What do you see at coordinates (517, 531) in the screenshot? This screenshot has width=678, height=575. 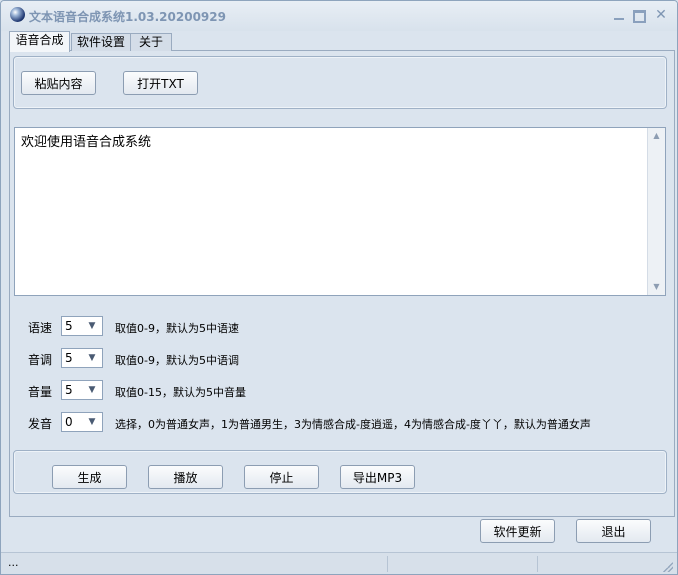 I see `update-button: 软件更新` at bounding box center [517, 531].